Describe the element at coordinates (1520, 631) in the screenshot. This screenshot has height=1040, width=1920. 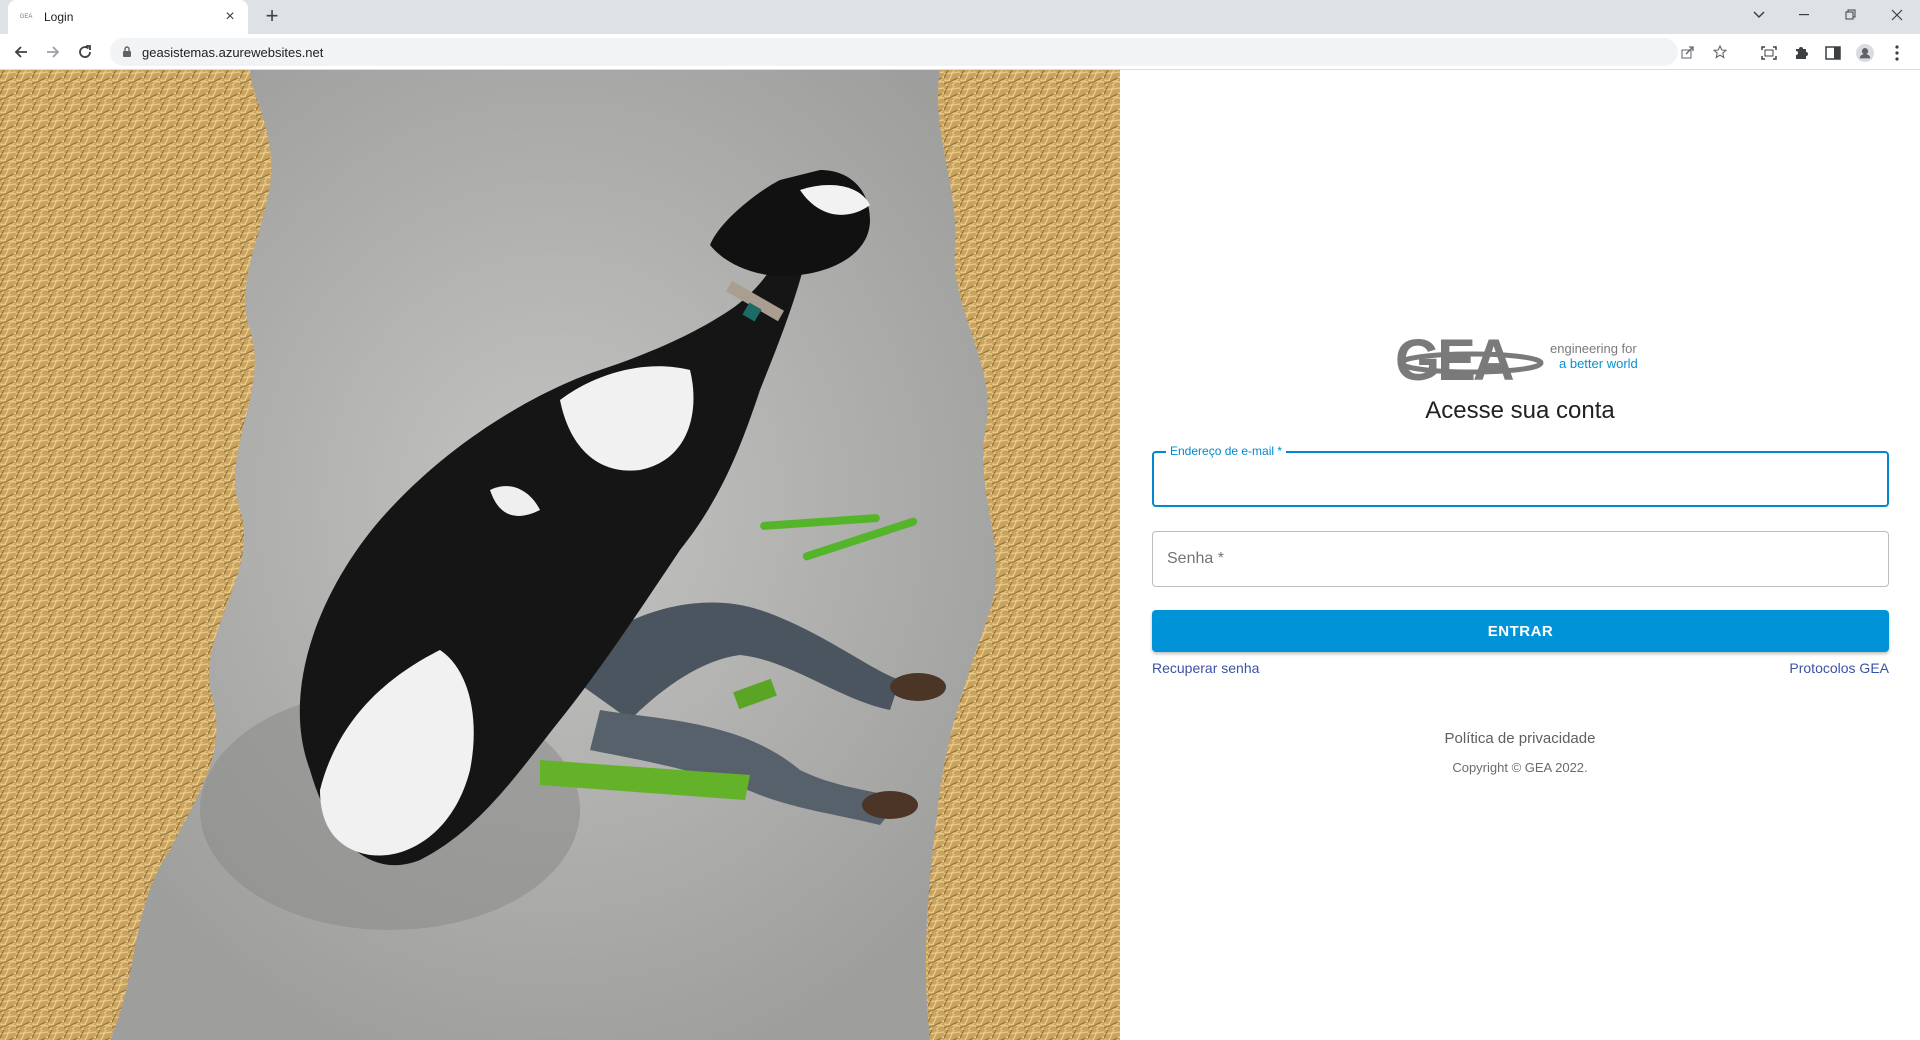
I see `login-button: ENTRAR` at that location.